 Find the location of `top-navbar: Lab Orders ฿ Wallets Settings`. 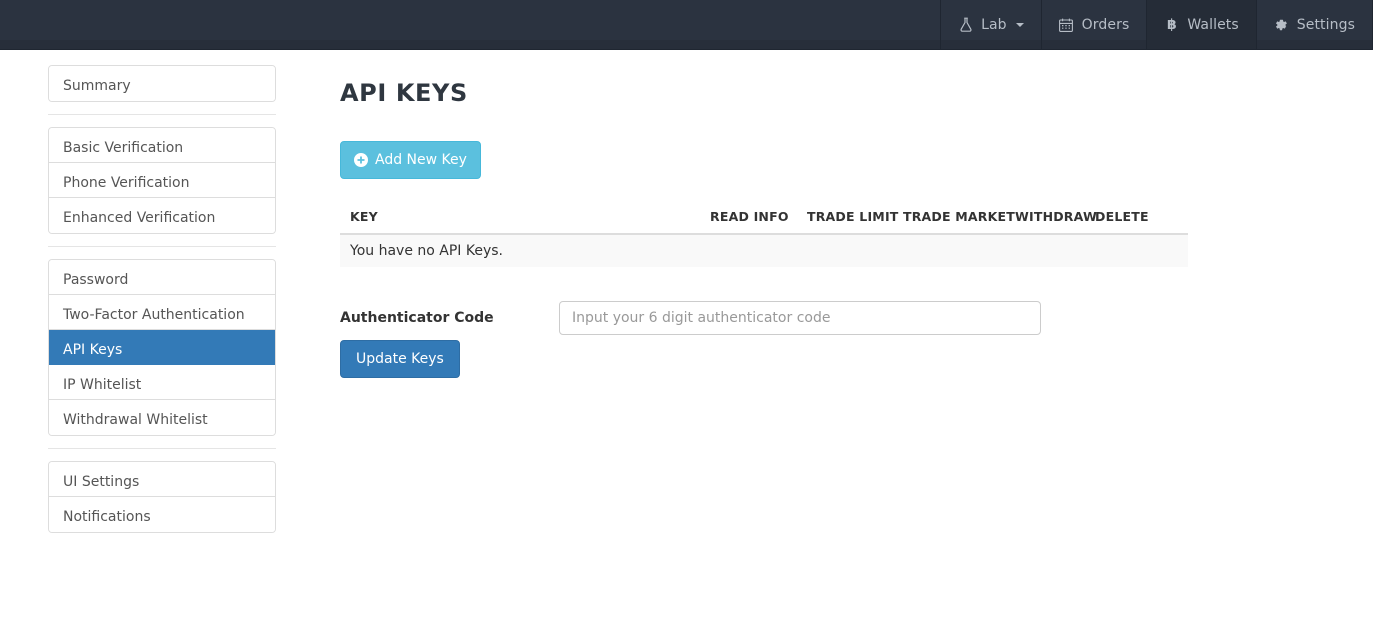

top-navbar: Lab Orders ฿ Wallets Settings is located at coordinates (686, 25).